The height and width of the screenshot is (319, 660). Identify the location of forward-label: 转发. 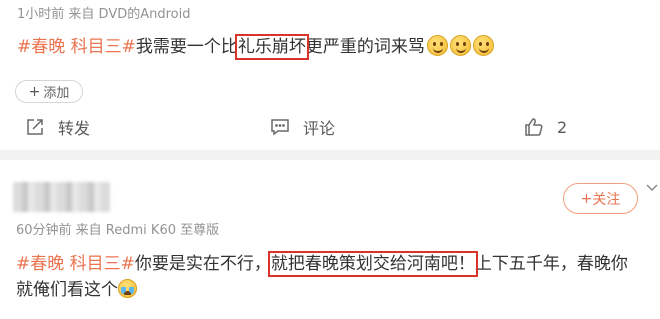
(74, 128).